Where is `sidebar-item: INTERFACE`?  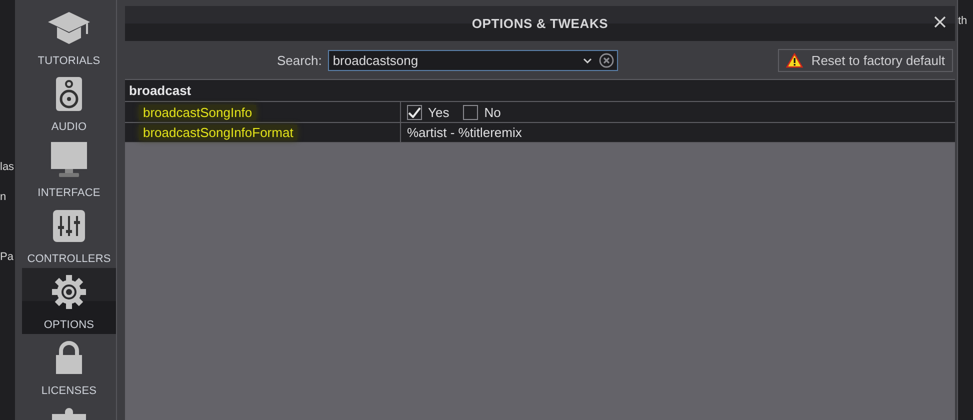 sidebar-item: INTERFACE is located at coordinates (69, 169).